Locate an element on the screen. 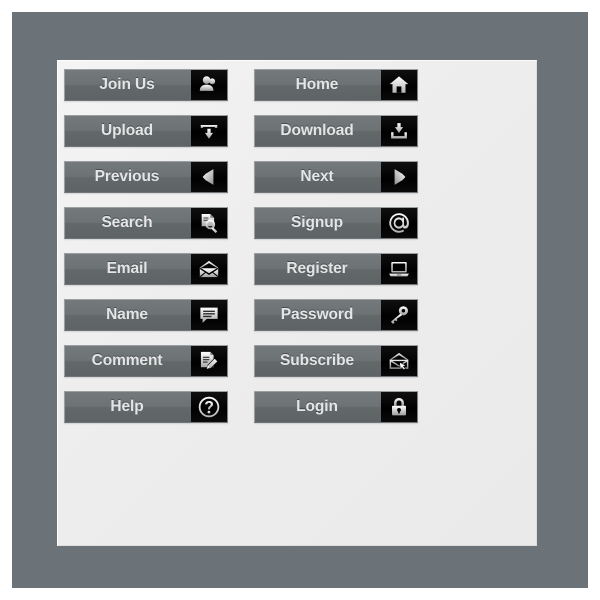 The image size is (600, 600). button-label: Search is located at coordinates (127, 222).